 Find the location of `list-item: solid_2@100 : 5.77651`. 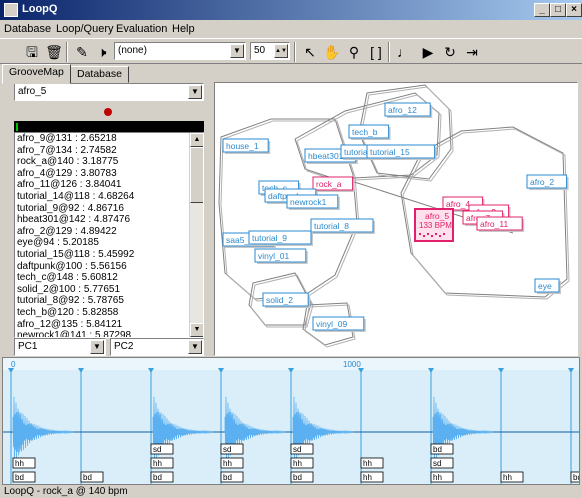

list-item: solid_2@100 : 5.77651 is located at coordinates (109, 290).